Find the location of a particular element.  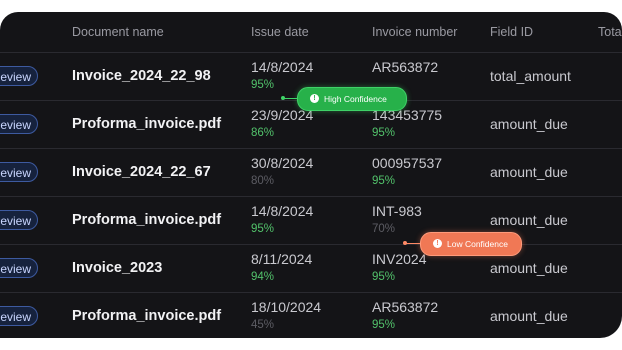

issue-date: 8/11/2024 is located at coordinates (282, 259).